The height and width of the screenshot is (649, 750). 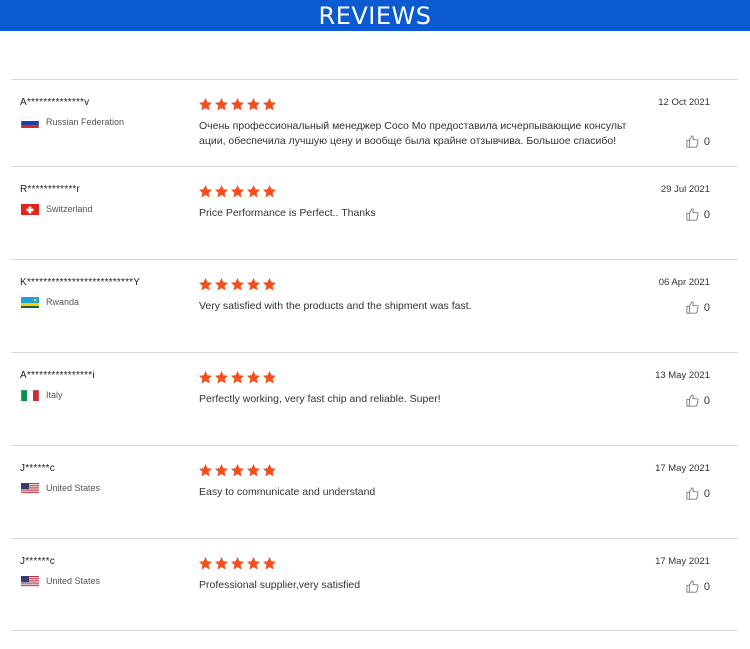 I want to click on review-date: 29 Jul 2021, so click(x=685, y=189).